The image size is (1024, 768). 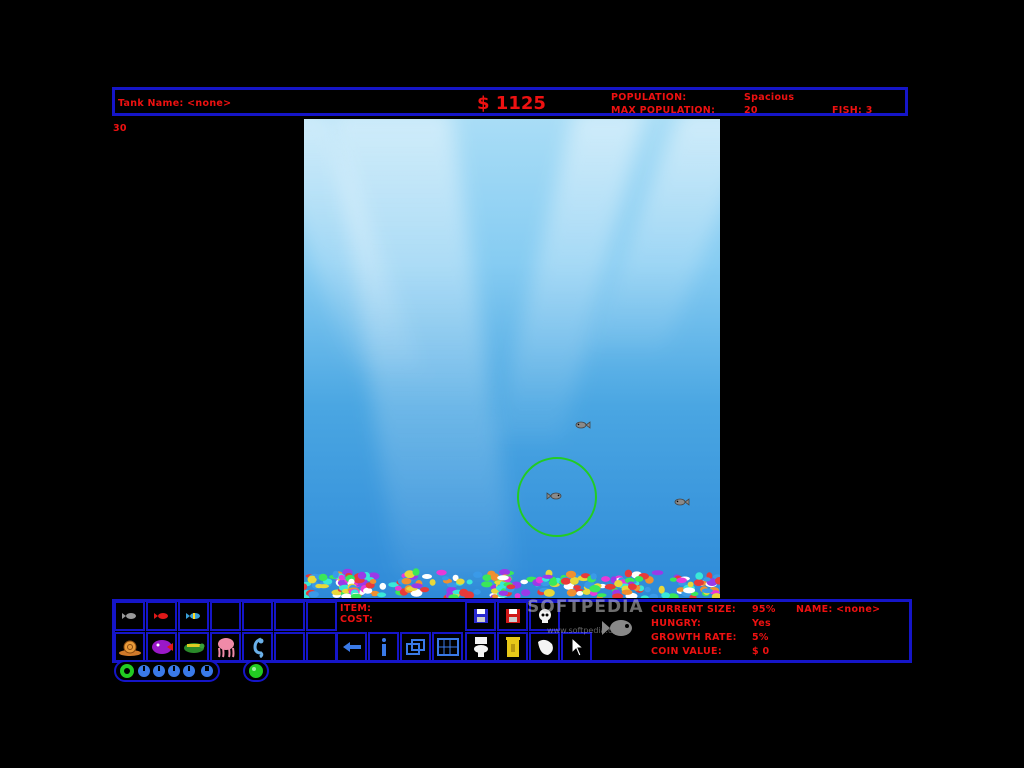 I want to click on trash-button, so click(x=512, y=647).